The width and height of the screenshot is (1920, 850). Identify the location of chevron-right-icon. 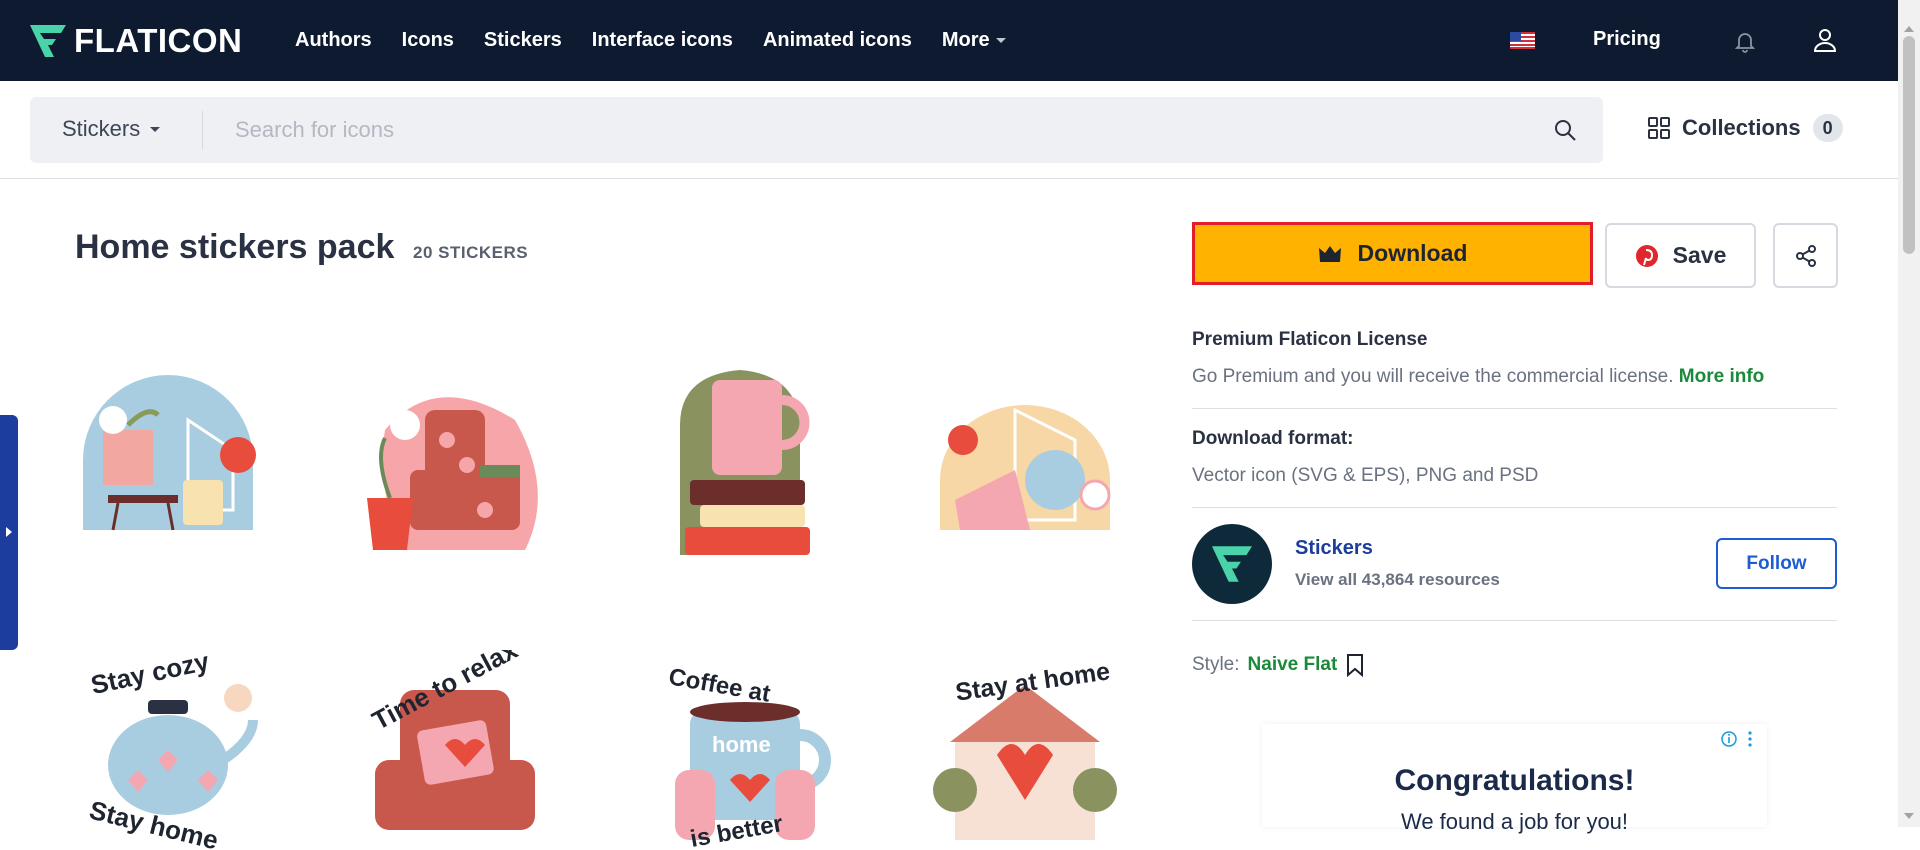
(9, 532).